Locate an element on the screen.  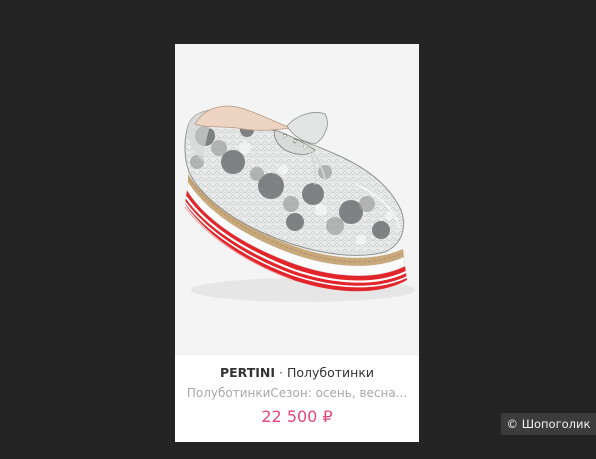
product-price: 22 500 ₽ is located at coordinates (297, 416).